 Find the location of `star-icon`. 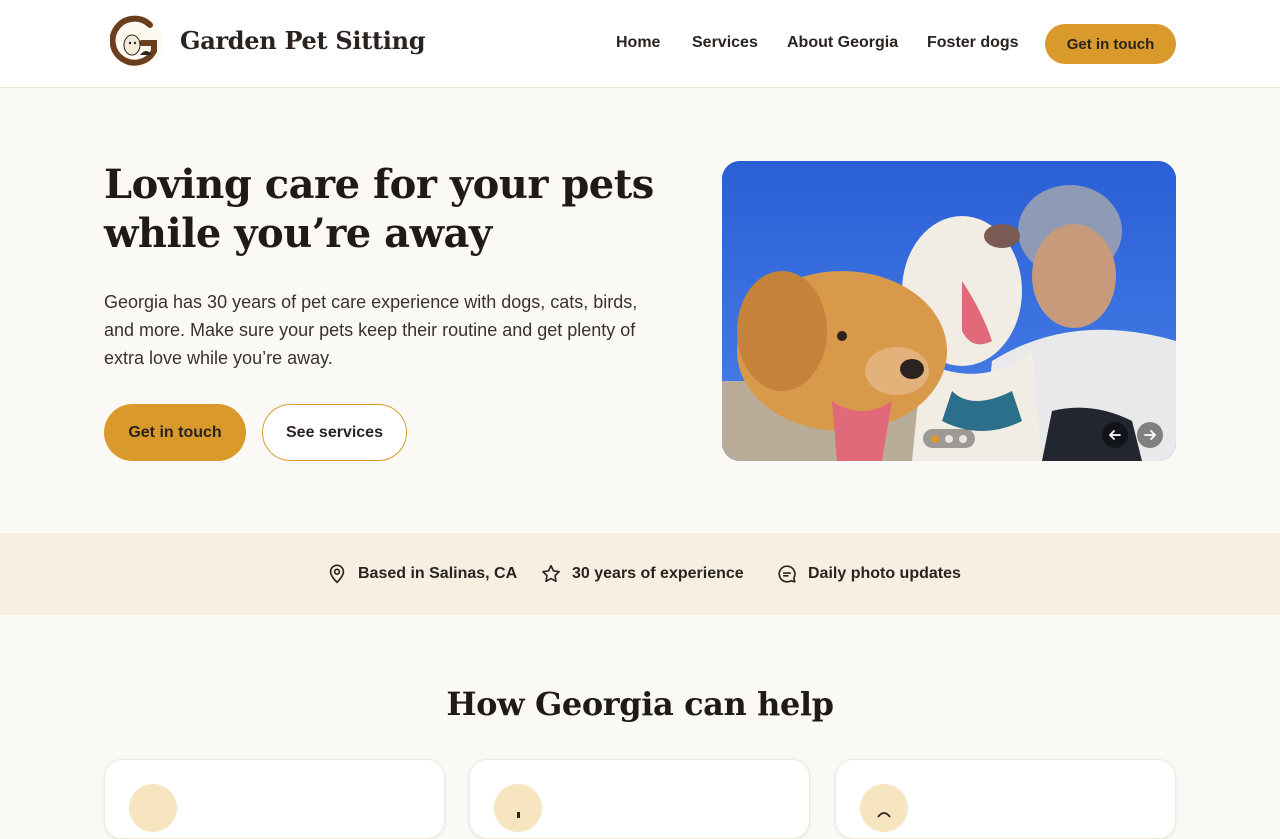

star-icon is located at coordinates (551, 573).